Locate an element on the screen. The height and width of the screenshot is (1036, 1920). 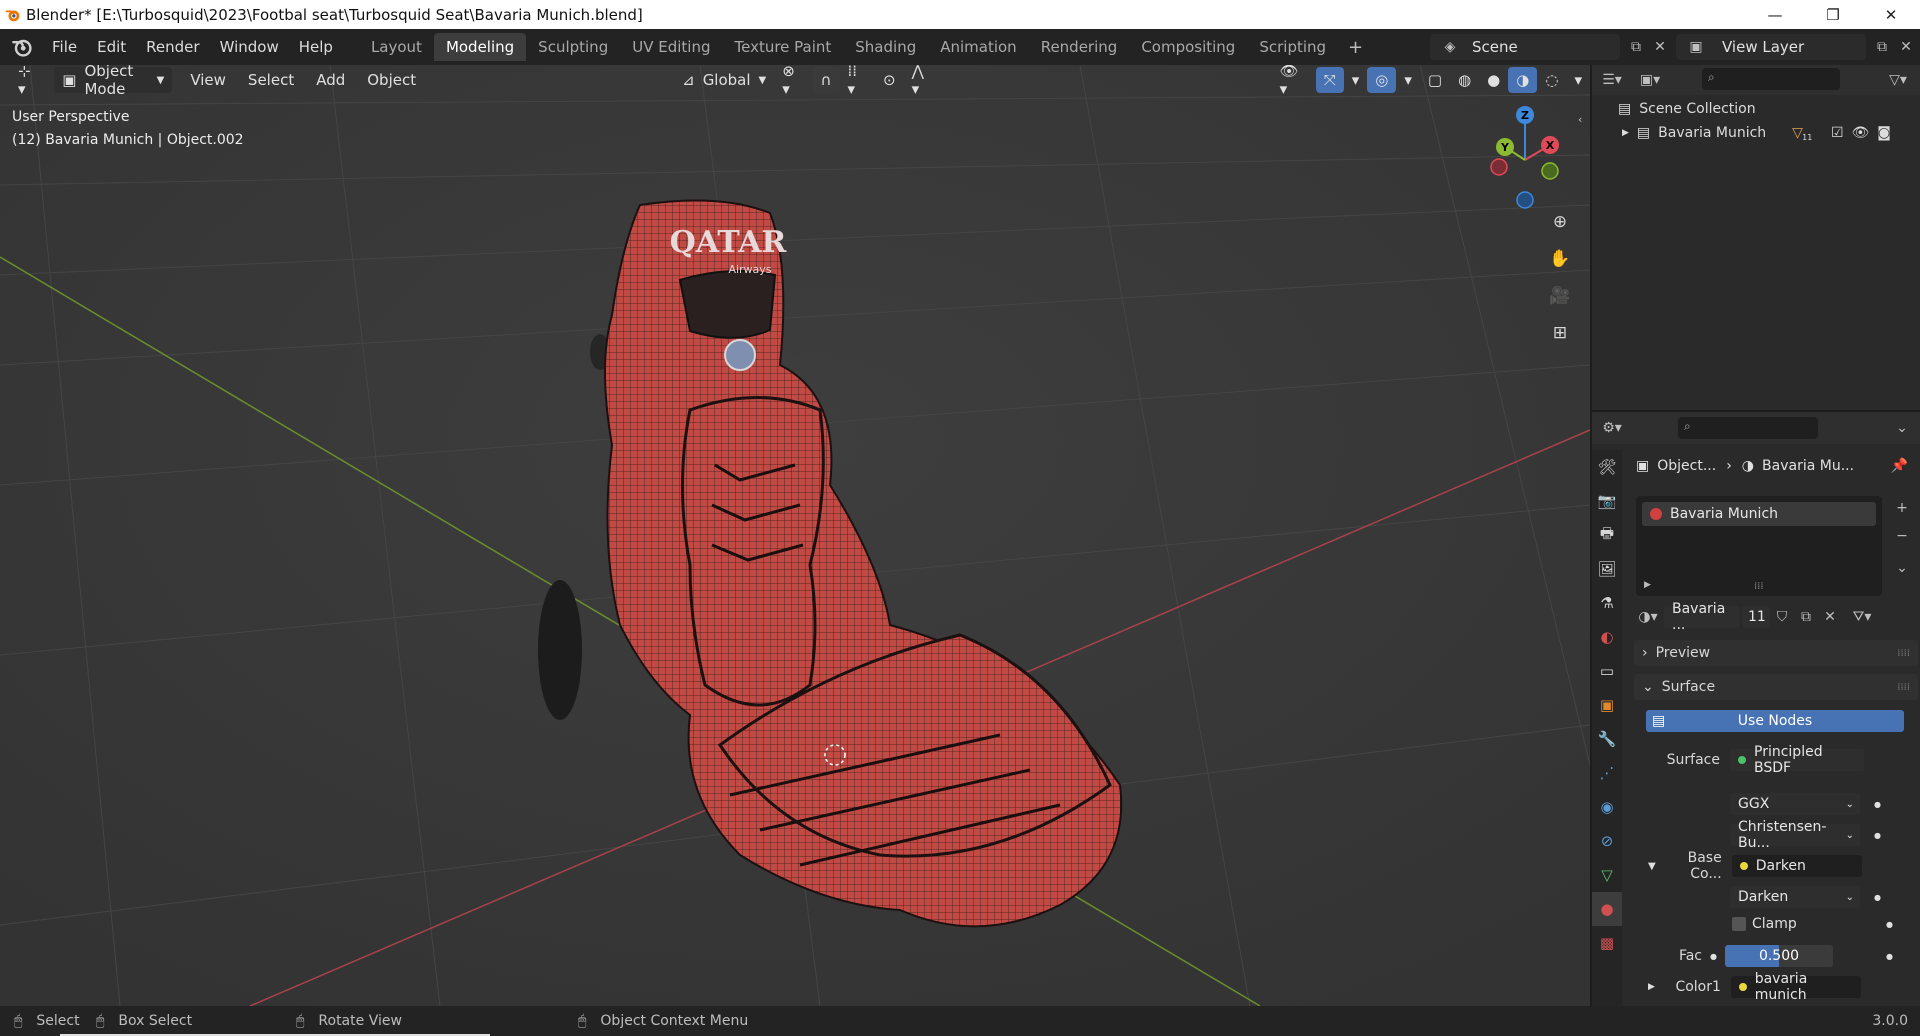
world-tab-icon: ◐ is located at coordinates (1607, 637).